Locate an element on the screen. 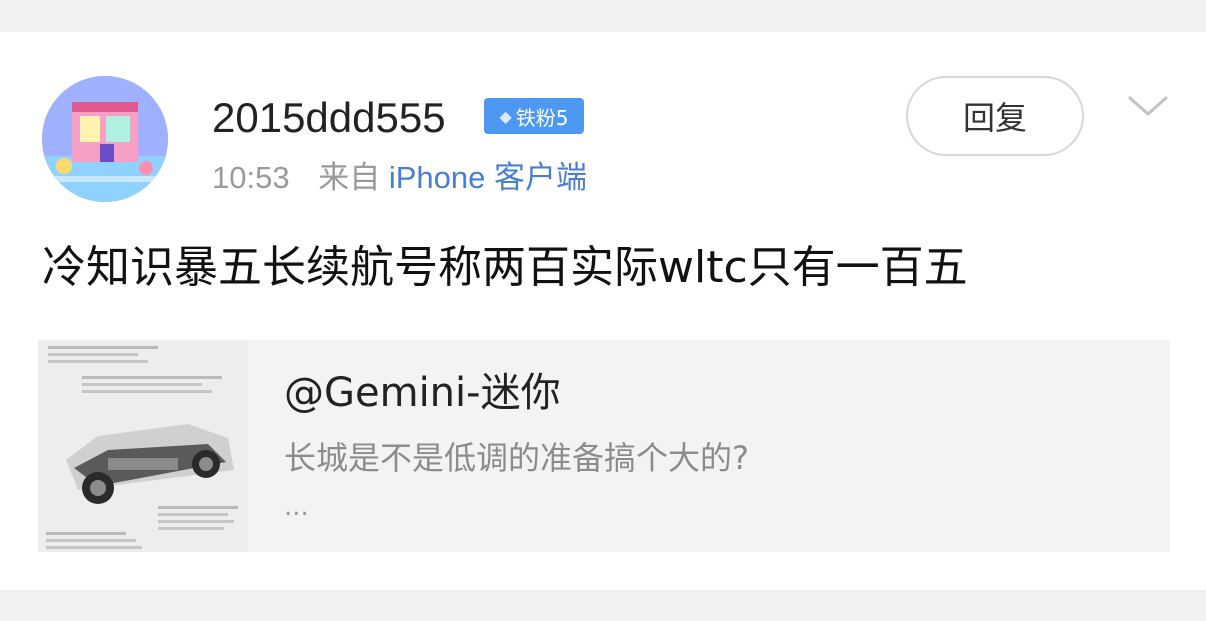 This screenshot has height=621, width=1206. source-prefix: 来自 is located at coordinates (349, 177).